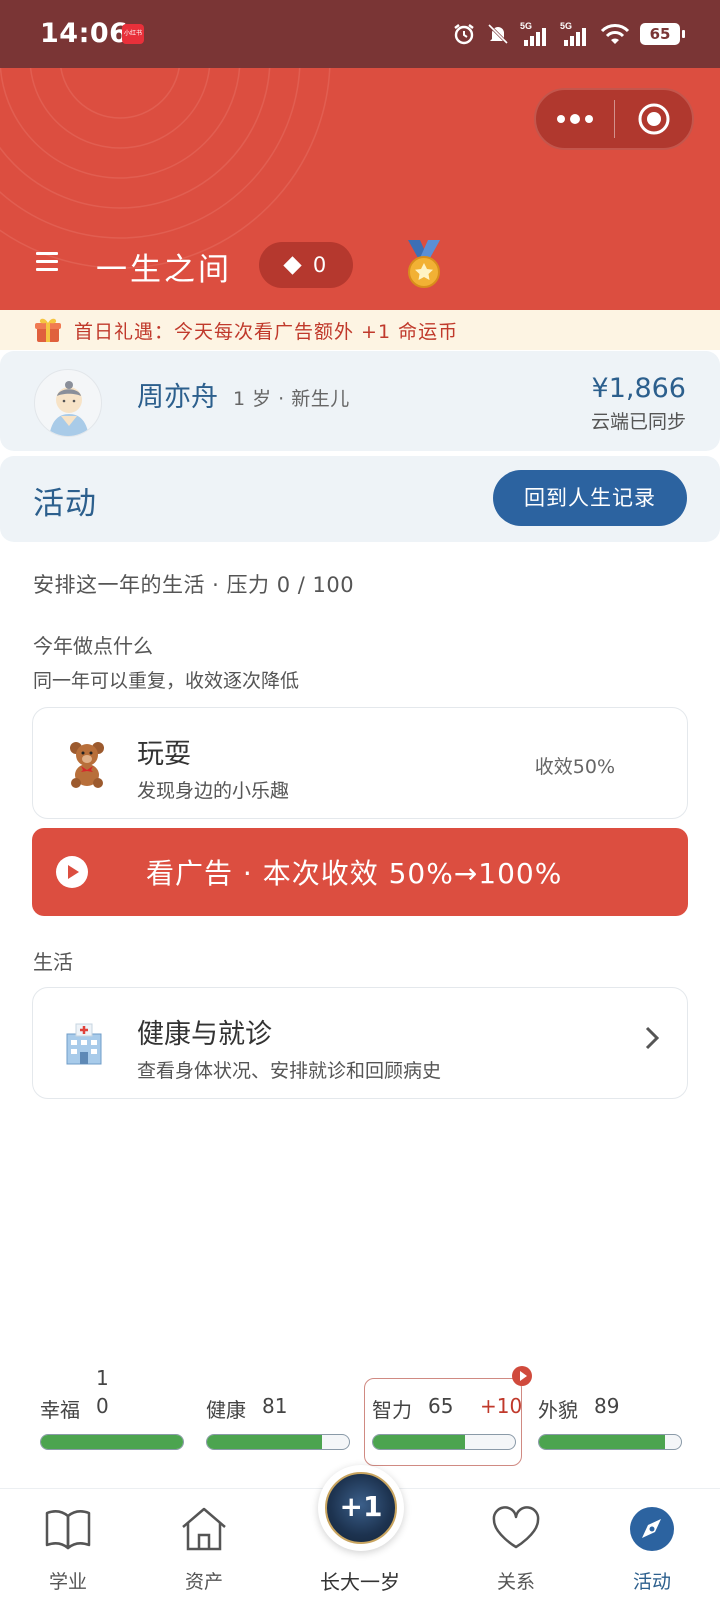 This screenshot has height=1600, width=720. I want to click on activity-card-health: 健康与就诊 查看身体状况、安排就诊和回顾病史, so click(360, 1043).